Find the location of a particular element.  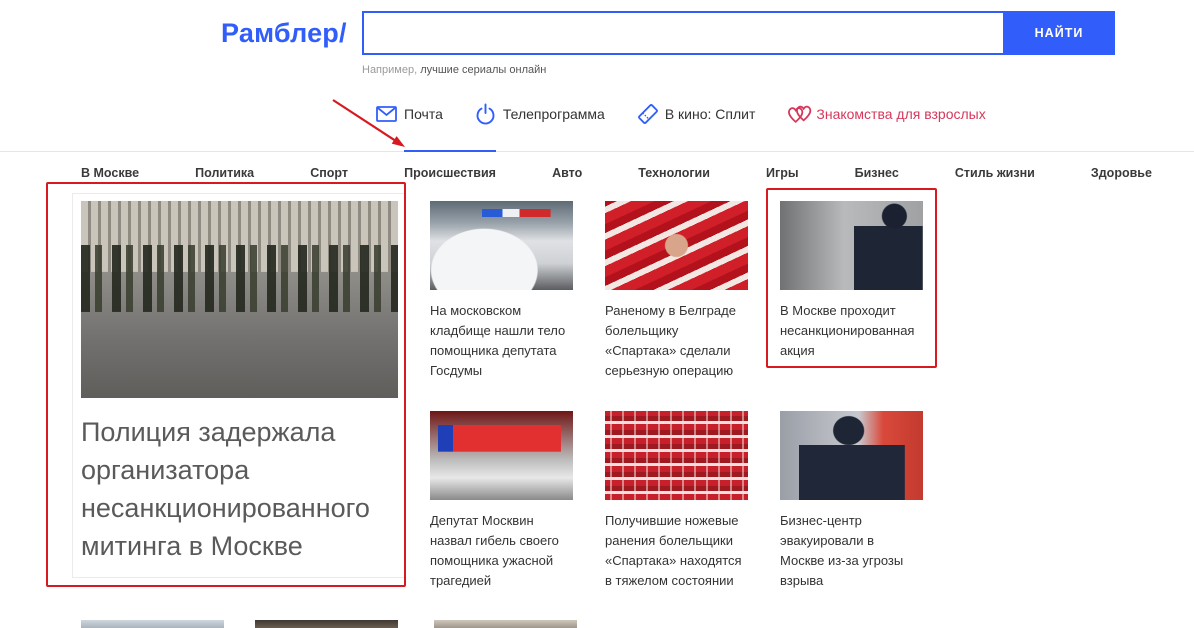

headline-line: трагедией is located at coordinates (461, 580).